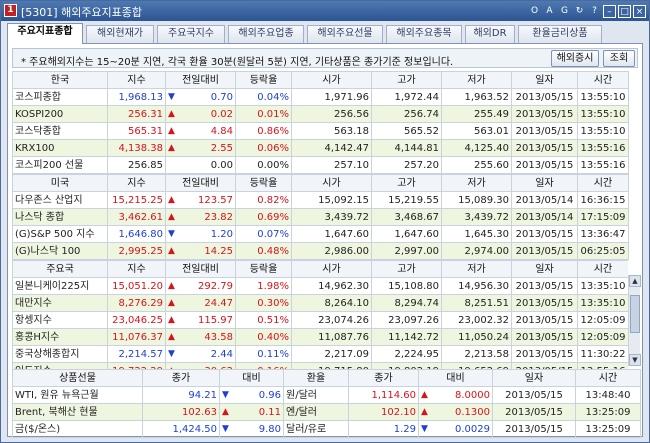 The height and width of the screenshot is (443, 650). I want to click on high-price: 1,972.44, so click(406, 97).